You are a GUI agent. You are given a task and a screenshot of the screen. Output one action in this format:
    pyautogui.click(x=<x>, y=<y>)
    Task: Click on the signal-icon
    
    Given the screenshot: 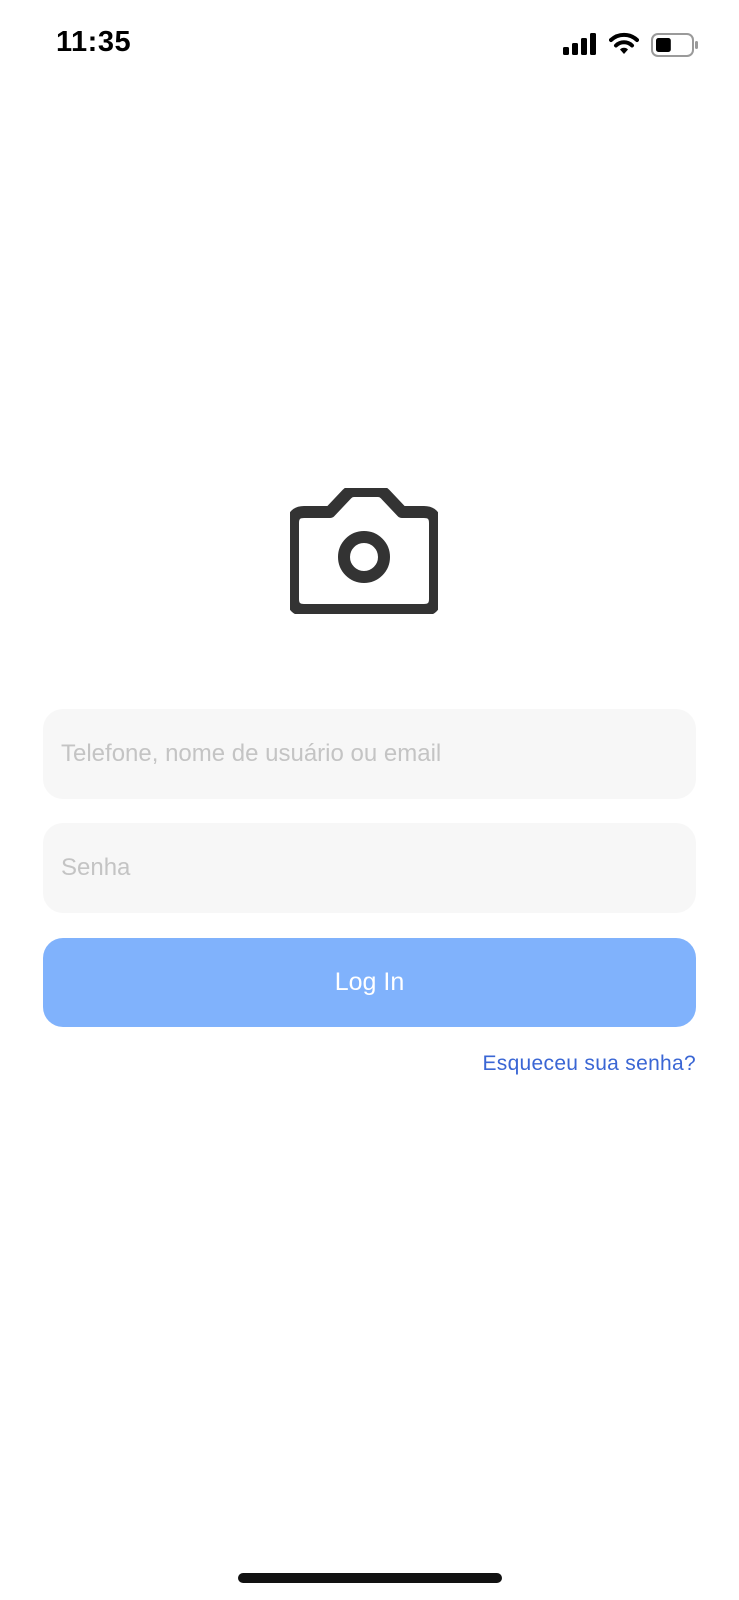 What is the action you would take?
    pyautogui.click(x=579, y=44)
    